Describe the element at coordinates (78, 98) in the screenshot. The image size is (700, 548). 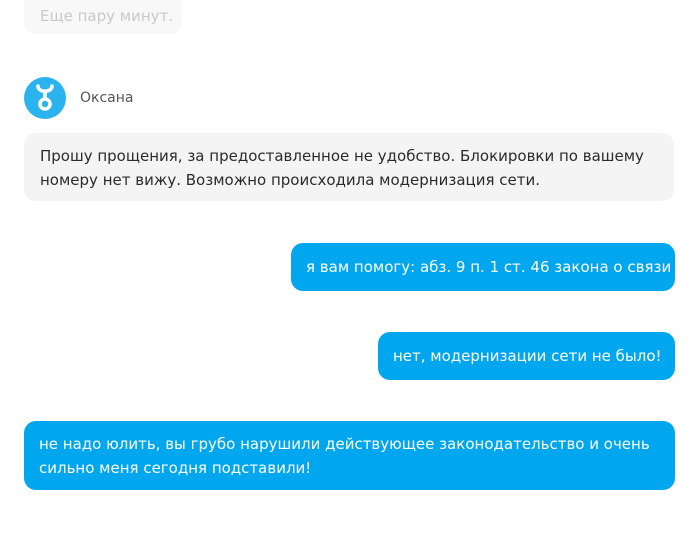
I see `operator-header: Оксана` at that location.